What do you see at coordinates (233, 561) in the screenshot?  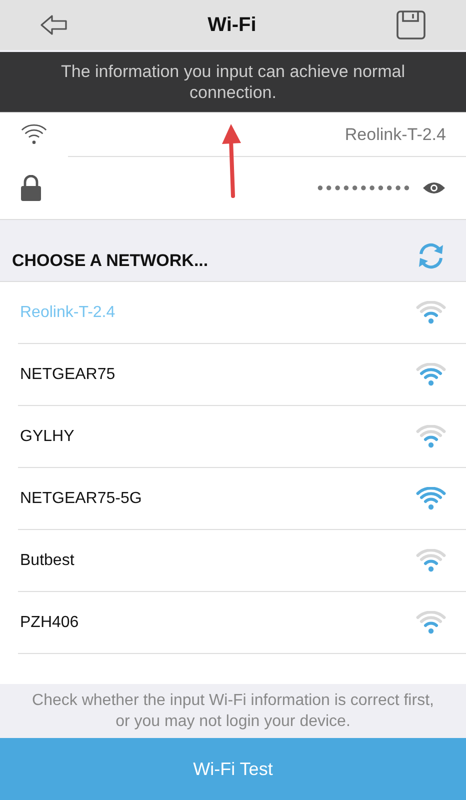 I see `network-item: Butbest` at bounding box center [233, 561].